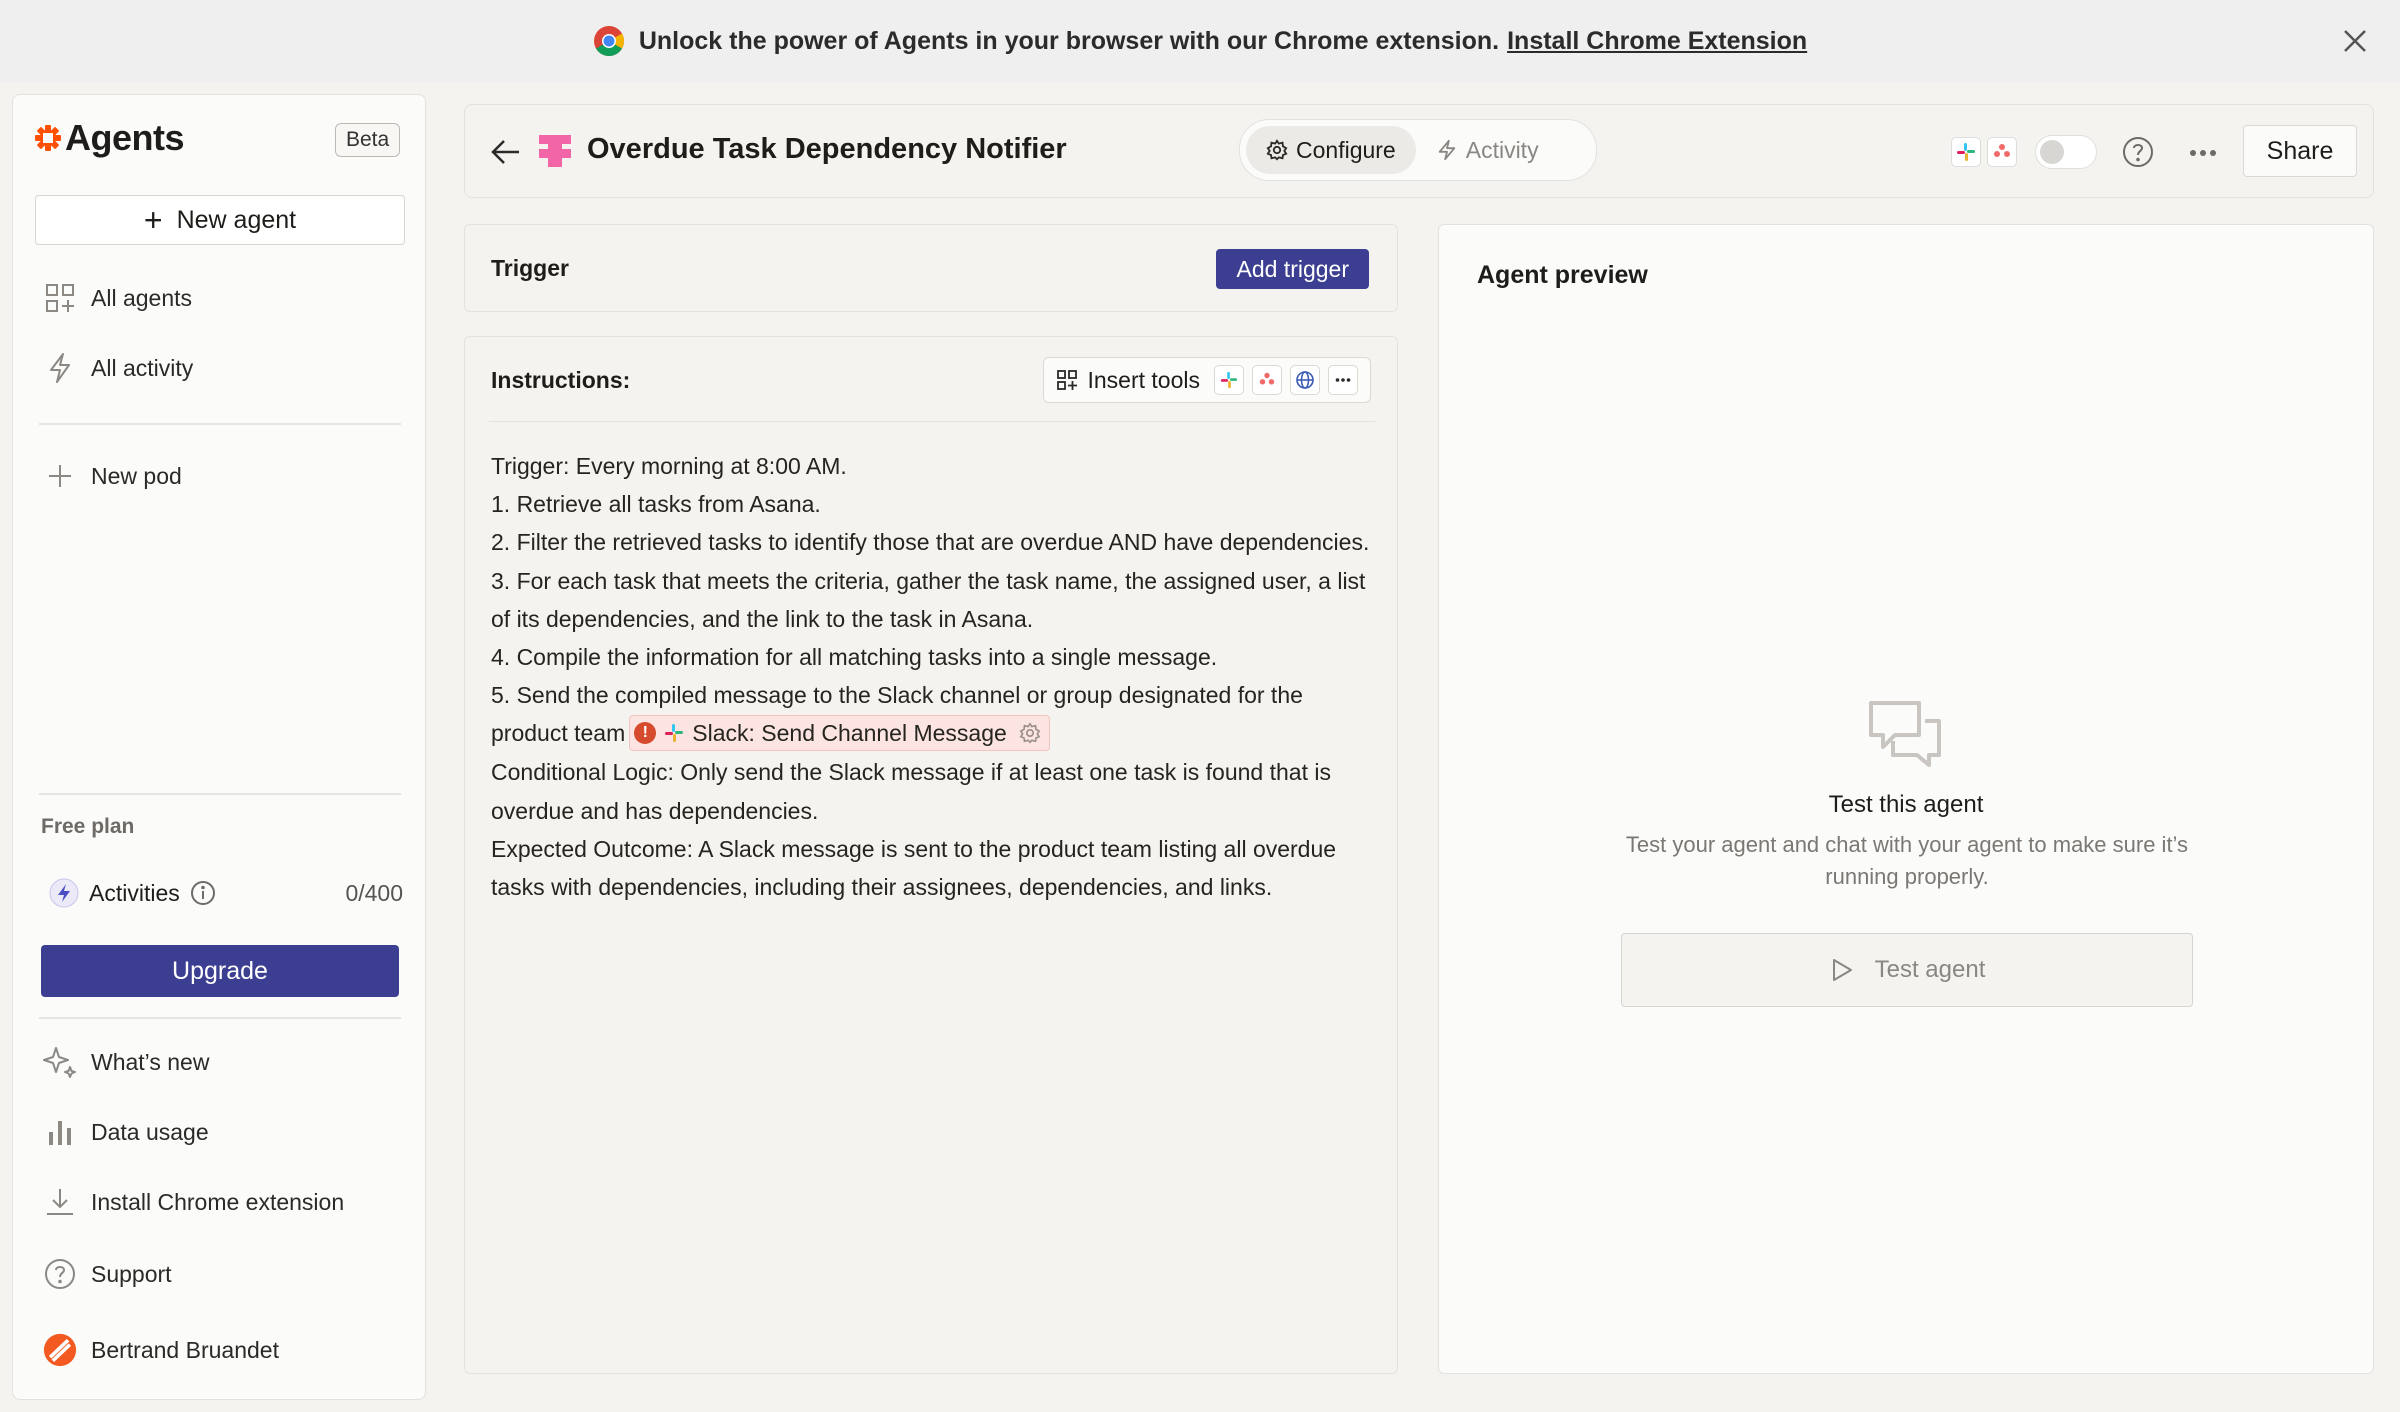  What do you see at coordinates (555, 151) in the screenshot?
I see `agent-logo-icon` at bounding box center [555, 151].